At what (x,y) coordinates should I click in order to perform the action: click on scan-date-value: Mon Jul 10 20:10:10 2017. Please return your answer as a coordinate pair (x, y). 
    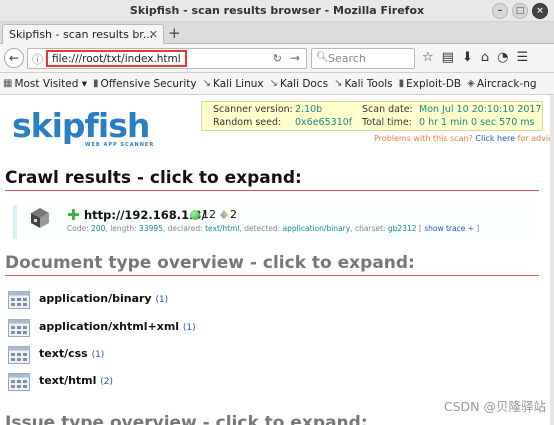
    Looking at the image, I should click on (480, 109).